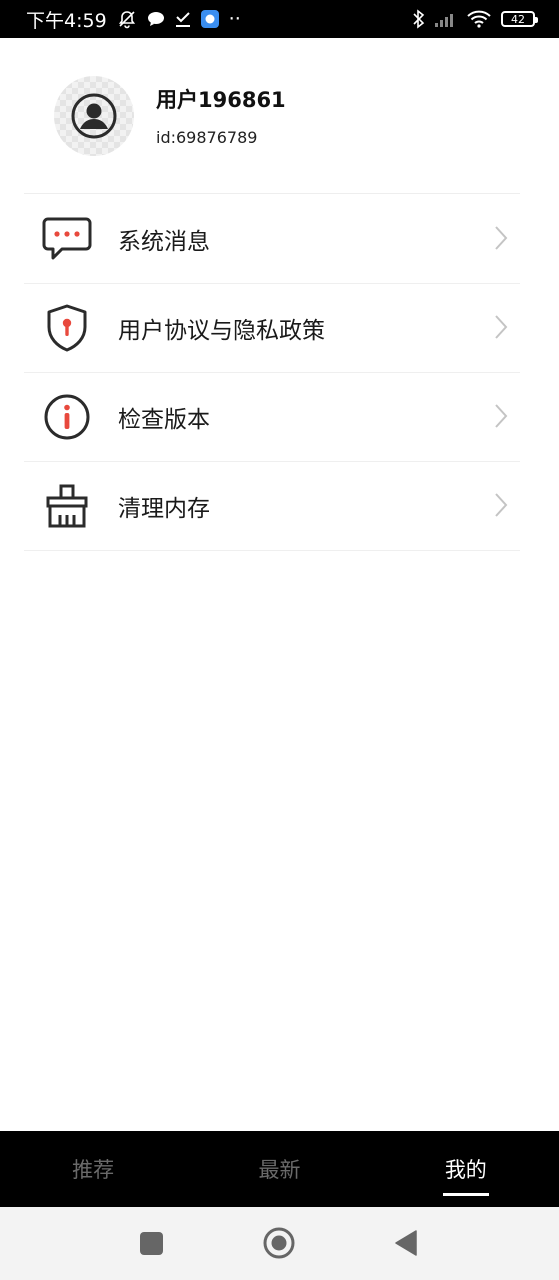 This screenshot has height=1280, width=559. I want to click on menu-item-label: 用户协议与隐私政策, so click(221, 331).